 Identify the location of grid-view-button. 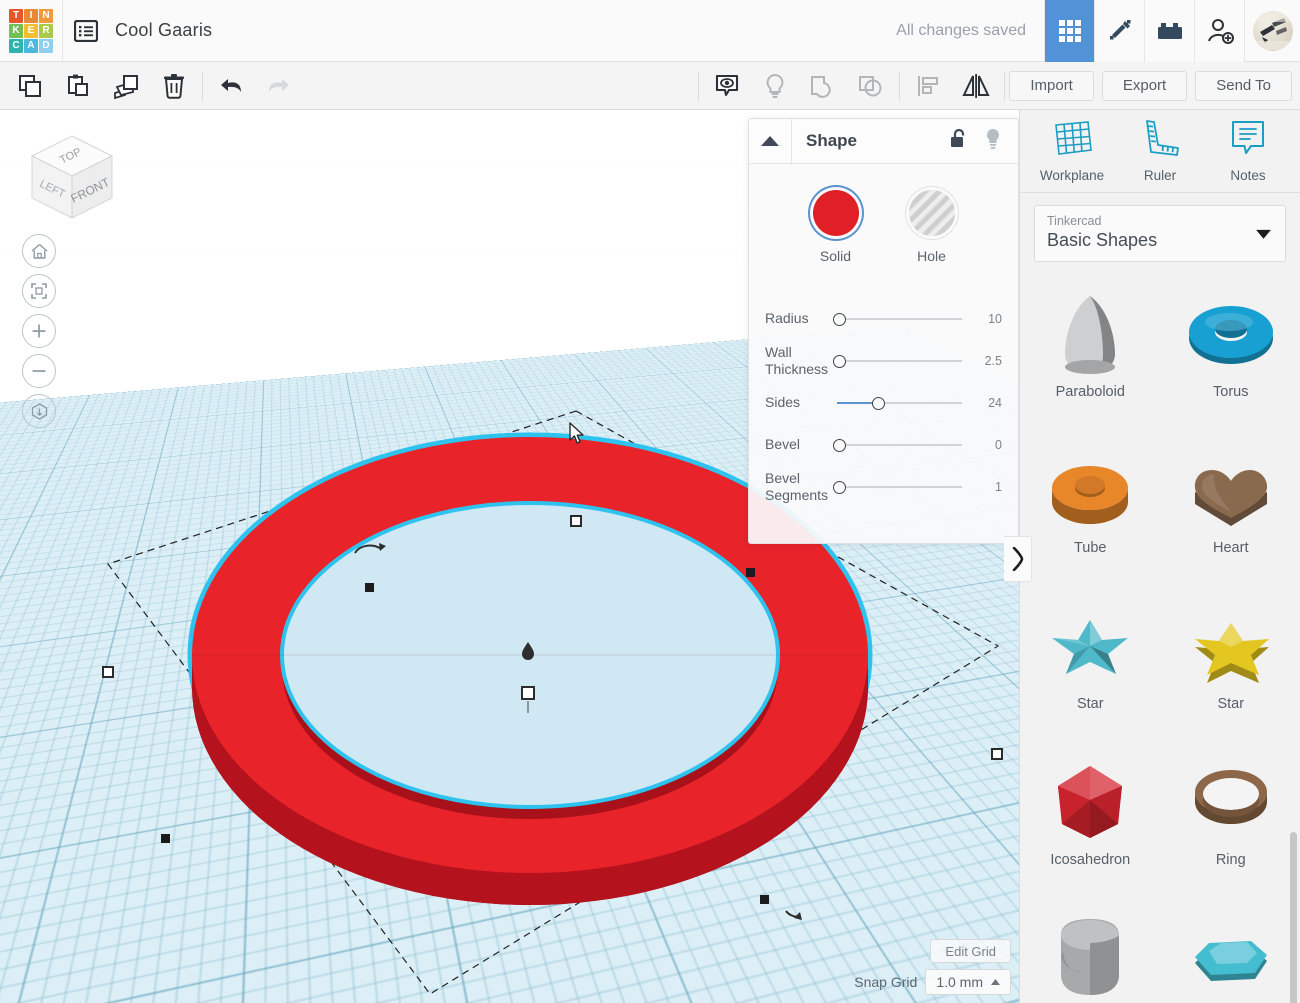
(1069, 31).